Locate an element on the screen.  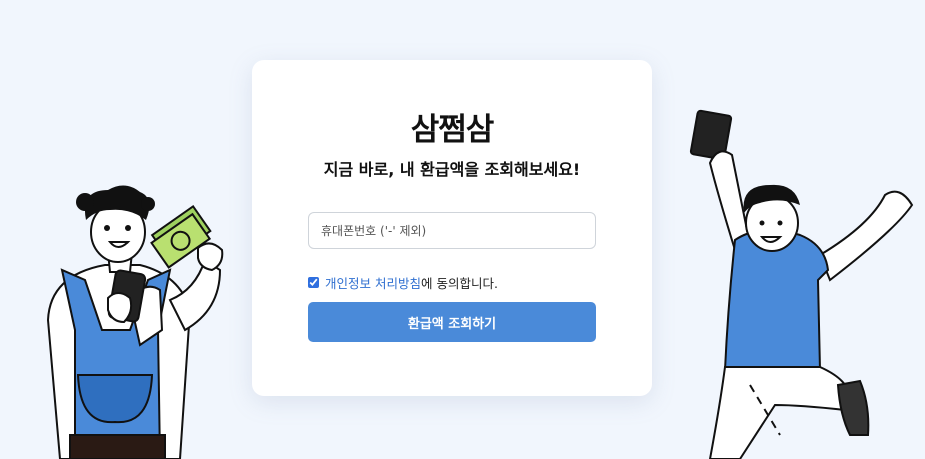
form-headline: 지금 바로, 내 환급액을 조회해보세요! is located at coordinates (452, 169).